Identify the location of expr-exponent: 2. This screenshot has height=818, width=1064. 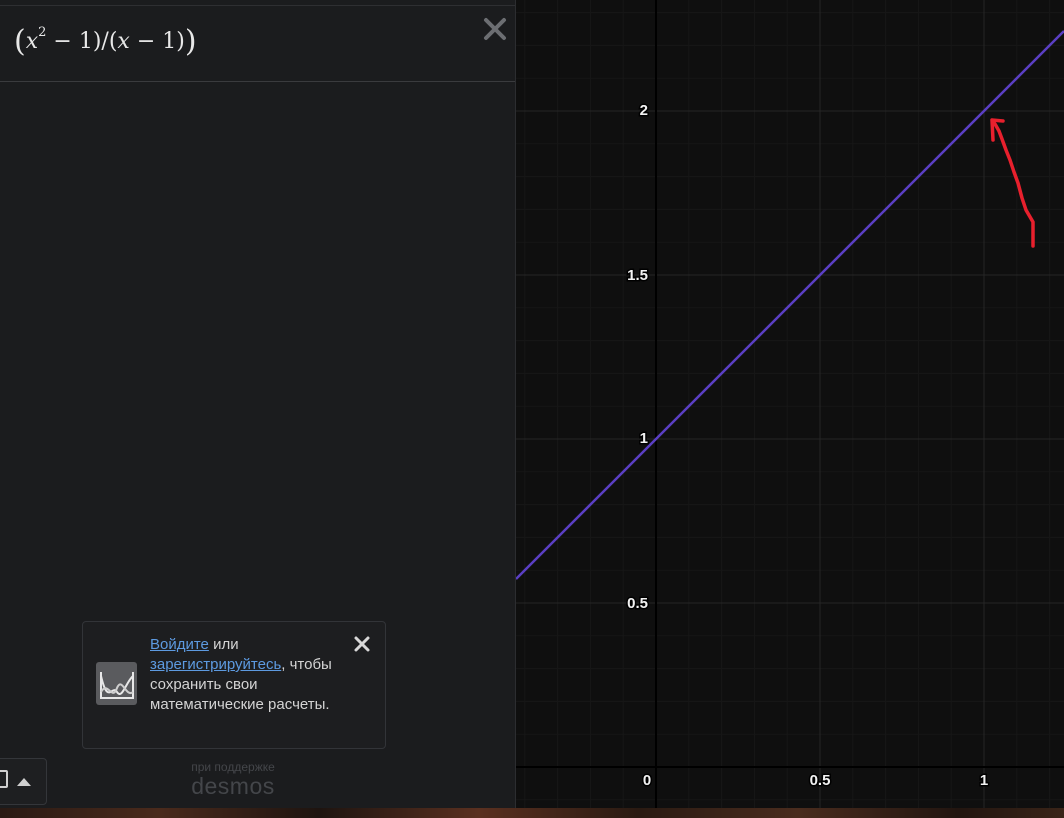
(42, 32).